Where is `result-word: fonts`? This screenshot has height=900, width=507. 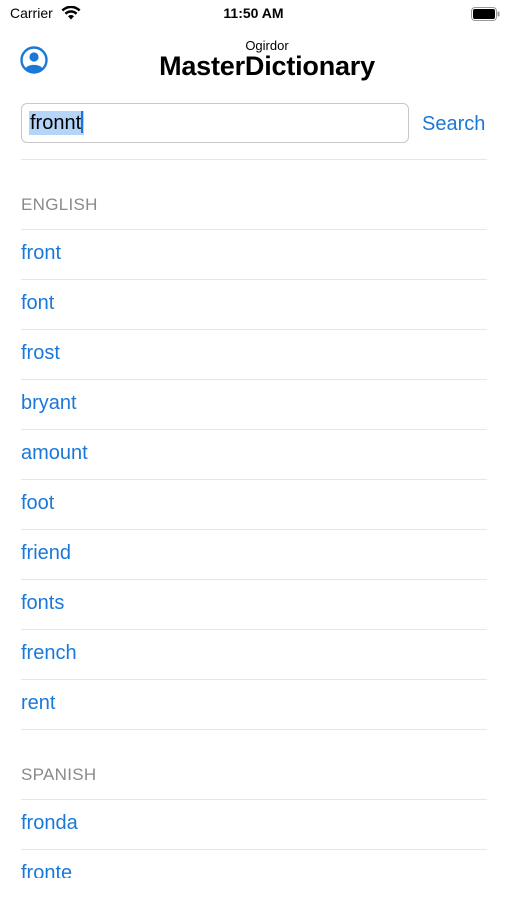 result-word: fonts is located at coordinates (43, 603).